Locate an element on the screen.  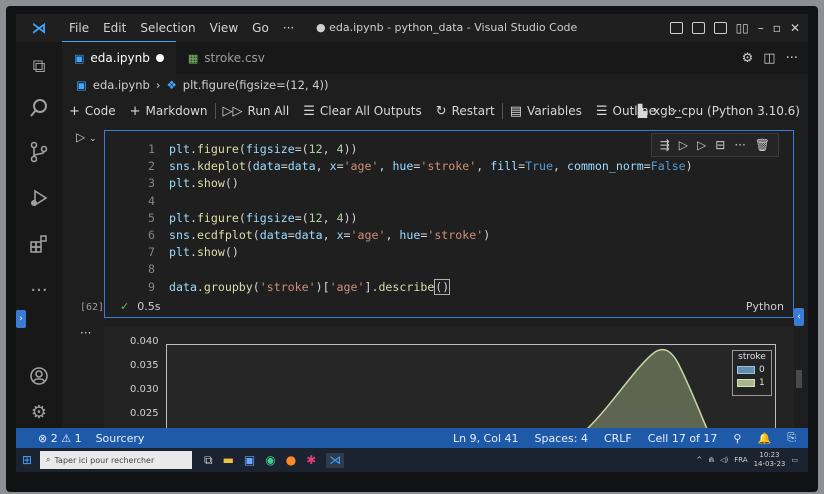
cell-language: Python is located at coordinates (765, 306).